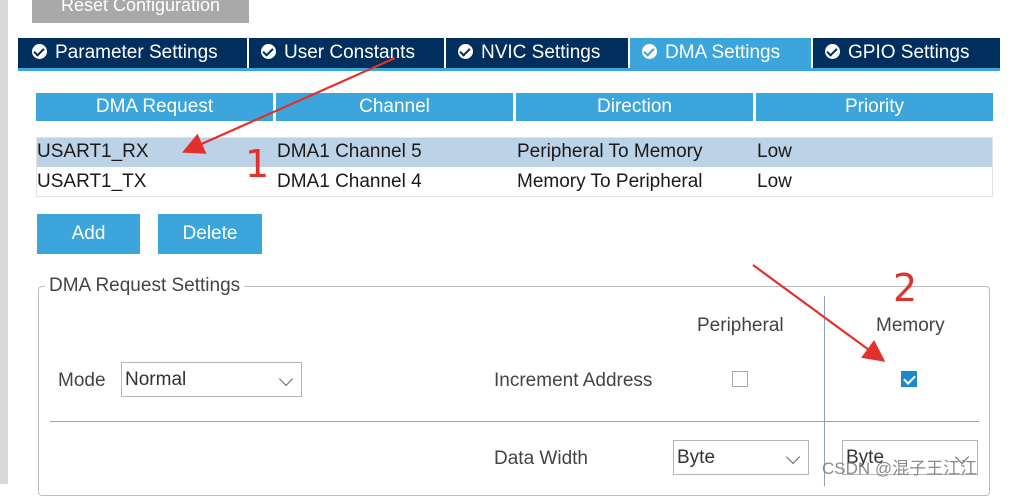 The height and width of the screenshot is (496, 1011). I want to click on peripheral-increment-checkbox, so click(740, 379).